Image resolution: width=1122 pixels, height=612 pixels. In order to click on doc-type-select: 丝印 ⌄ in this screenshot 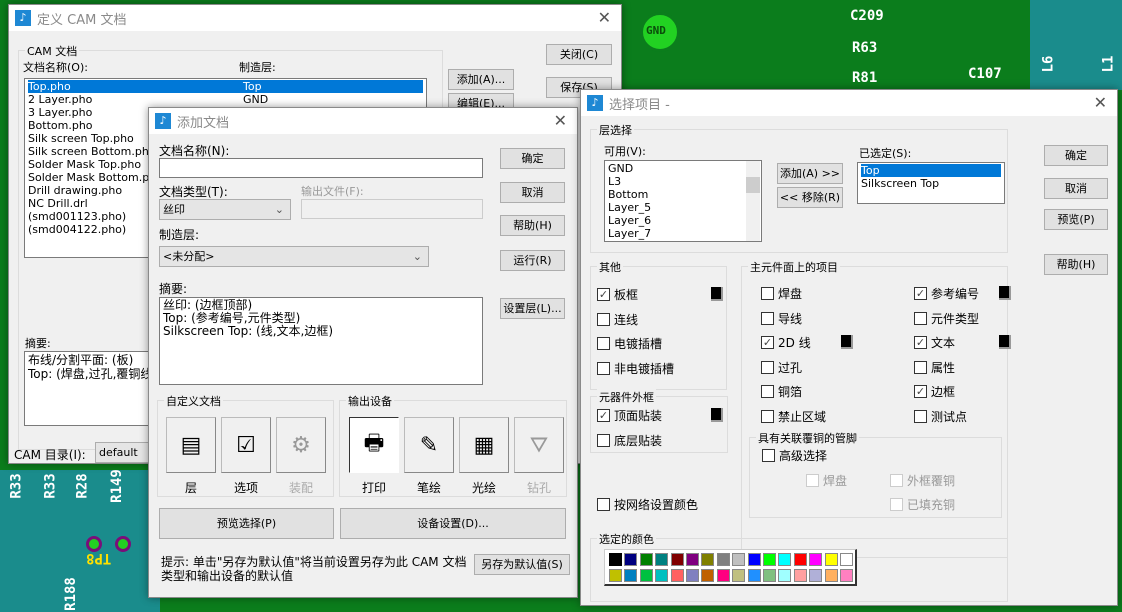, I will do `click(225, 209)`.